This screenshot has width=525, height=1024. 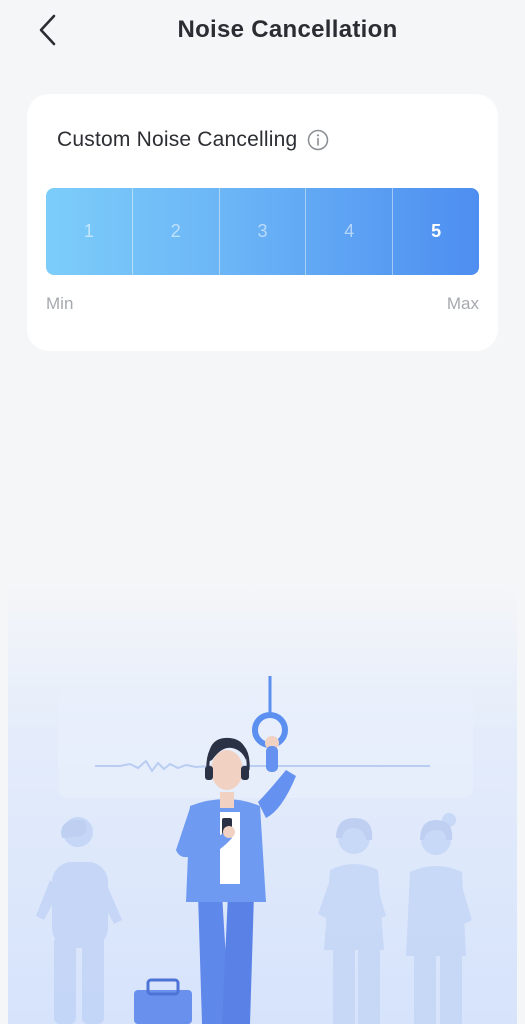 I want to click on info-icon, so click(x=318, y=140).